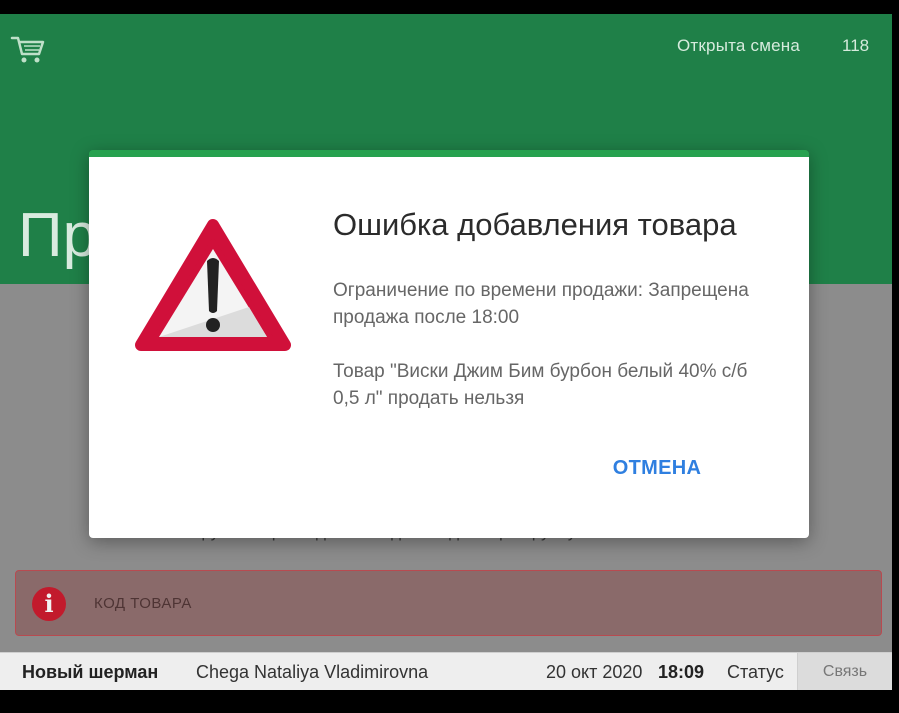 This screenshot has height=713, width=899. Describe the element at coordinates (28, 49) in the screenshot. I see `shopping-cart-icon` at that location.